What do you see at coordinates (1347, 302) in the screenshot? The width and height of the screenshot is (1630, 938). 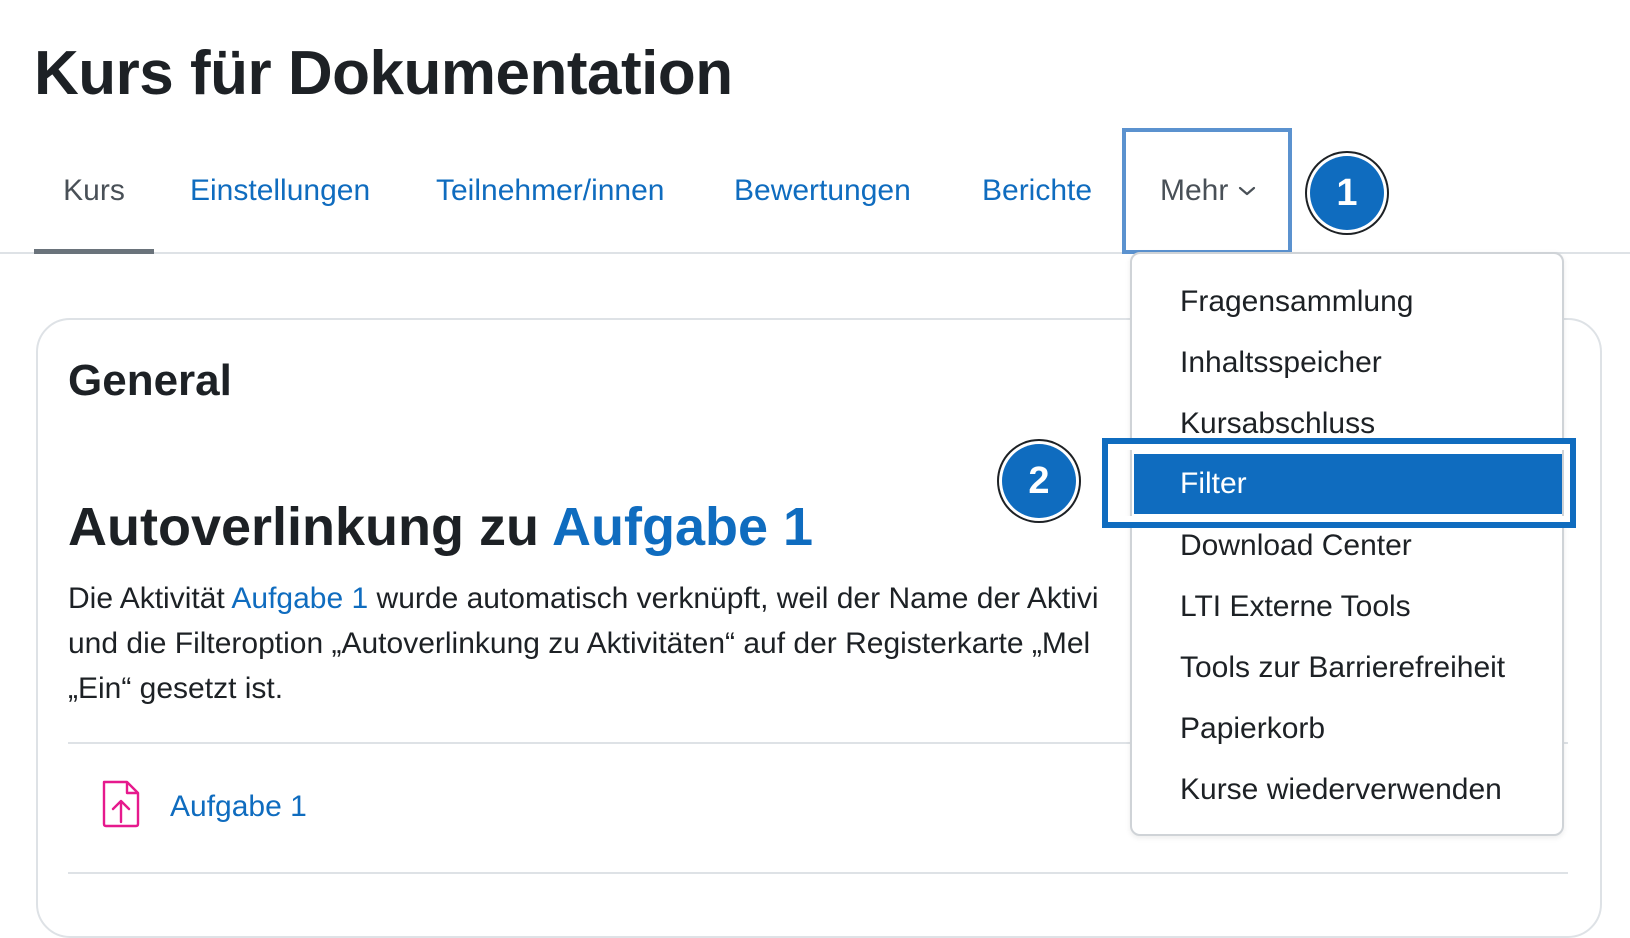 I see `menu-item-fragensammlung: Fragensammlung` at bounding box center [1347, 302].